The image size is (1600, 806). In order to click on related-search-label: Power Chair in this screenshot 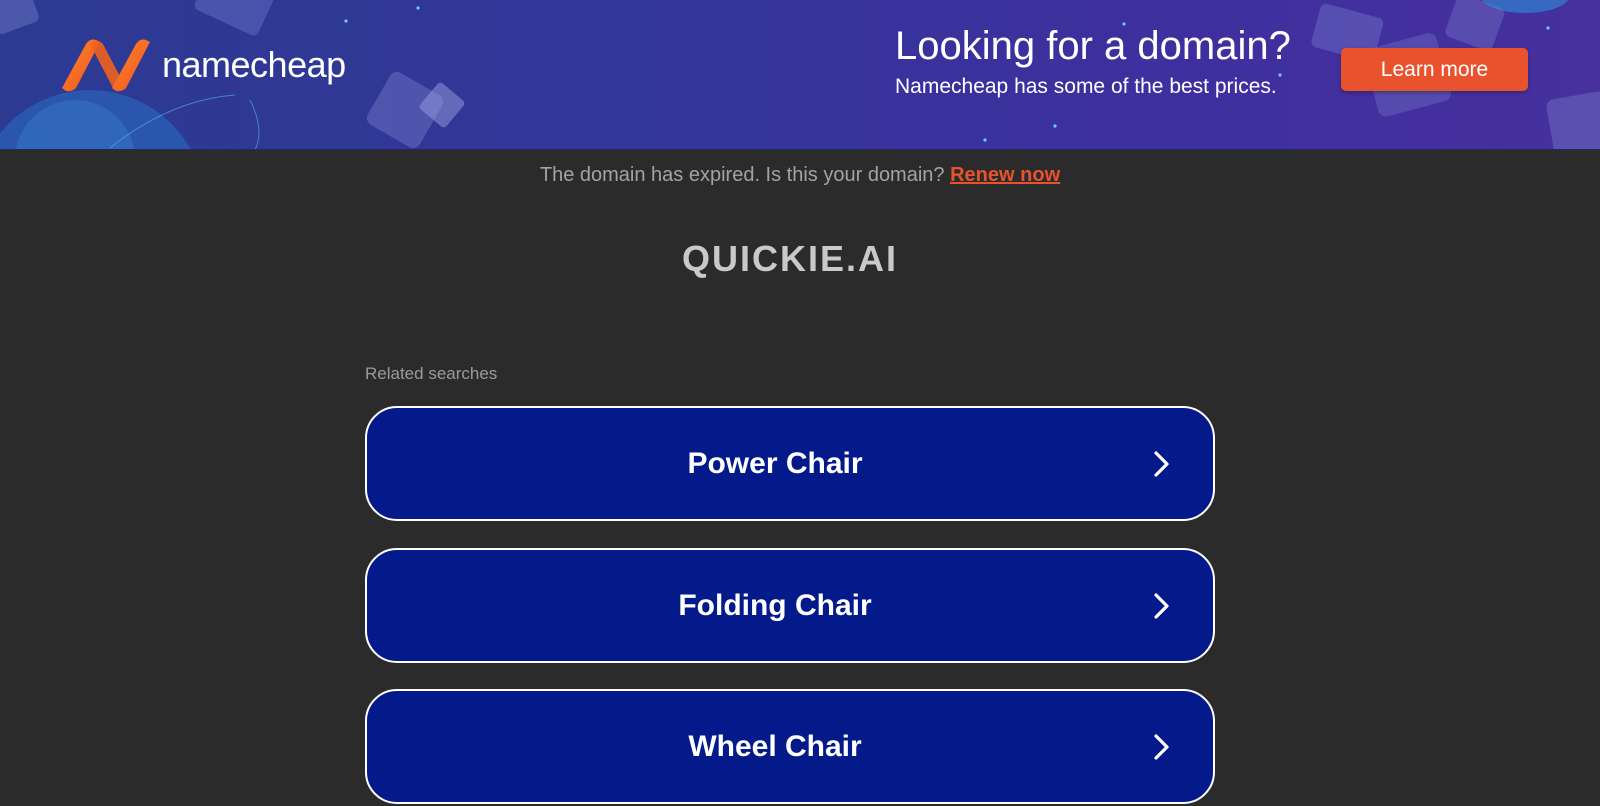, I will do `click(775, 463)`.